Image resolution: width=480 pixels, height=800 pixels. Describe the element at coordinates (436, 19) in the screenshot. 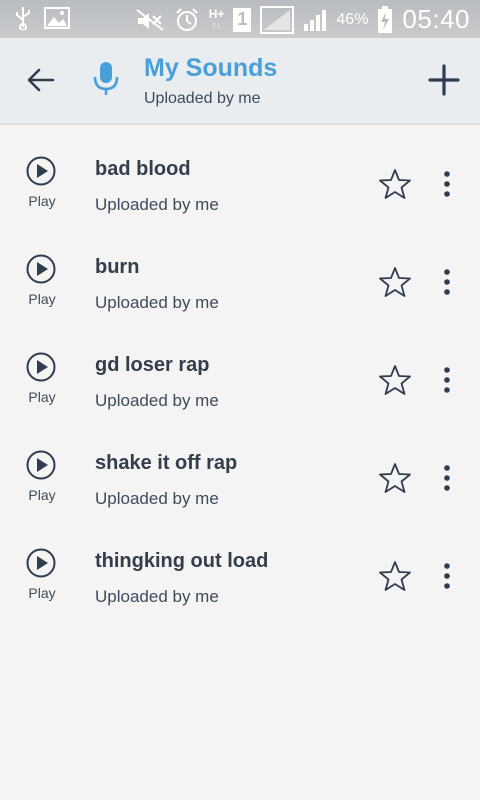

I see `clock: 05:40` at that location.